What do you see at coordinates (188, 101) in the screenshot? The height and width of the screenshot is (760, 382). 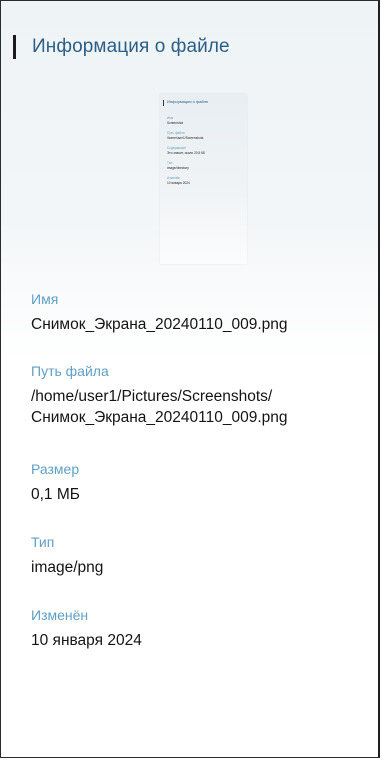 I see `thumbnail-title: Информация о файле` at bounding box center [188, 101].